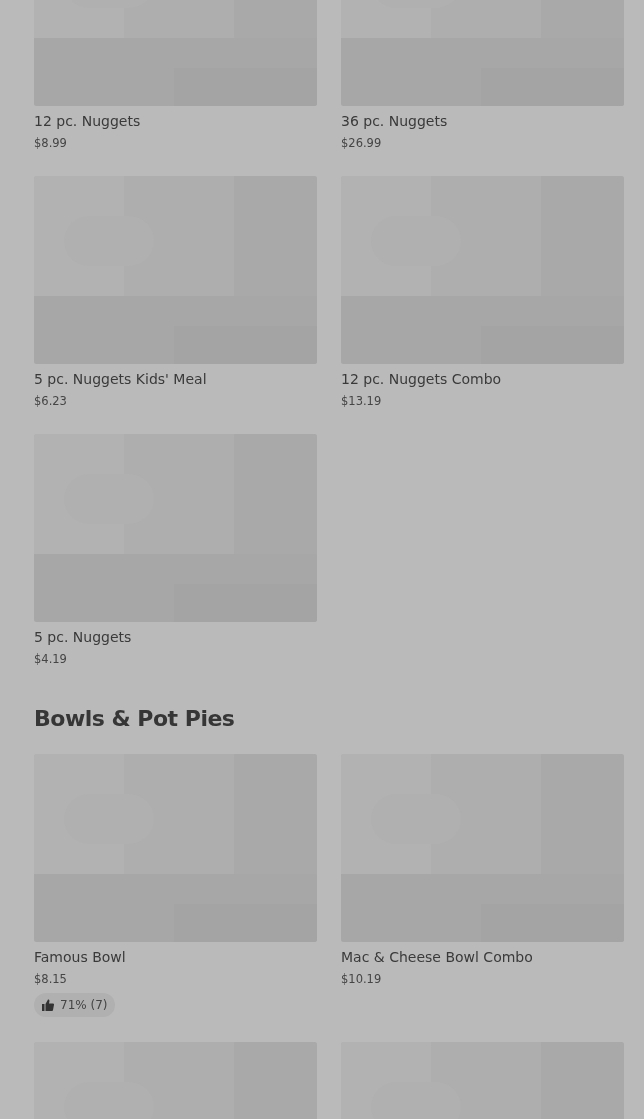 The width and height of the screenshot is (644, 1119). What do you see at coordinates (482, 957) in the screenshot?
I see `item-name: Mac & Cheese Bowl Combo` at bounding box center [482, 957].